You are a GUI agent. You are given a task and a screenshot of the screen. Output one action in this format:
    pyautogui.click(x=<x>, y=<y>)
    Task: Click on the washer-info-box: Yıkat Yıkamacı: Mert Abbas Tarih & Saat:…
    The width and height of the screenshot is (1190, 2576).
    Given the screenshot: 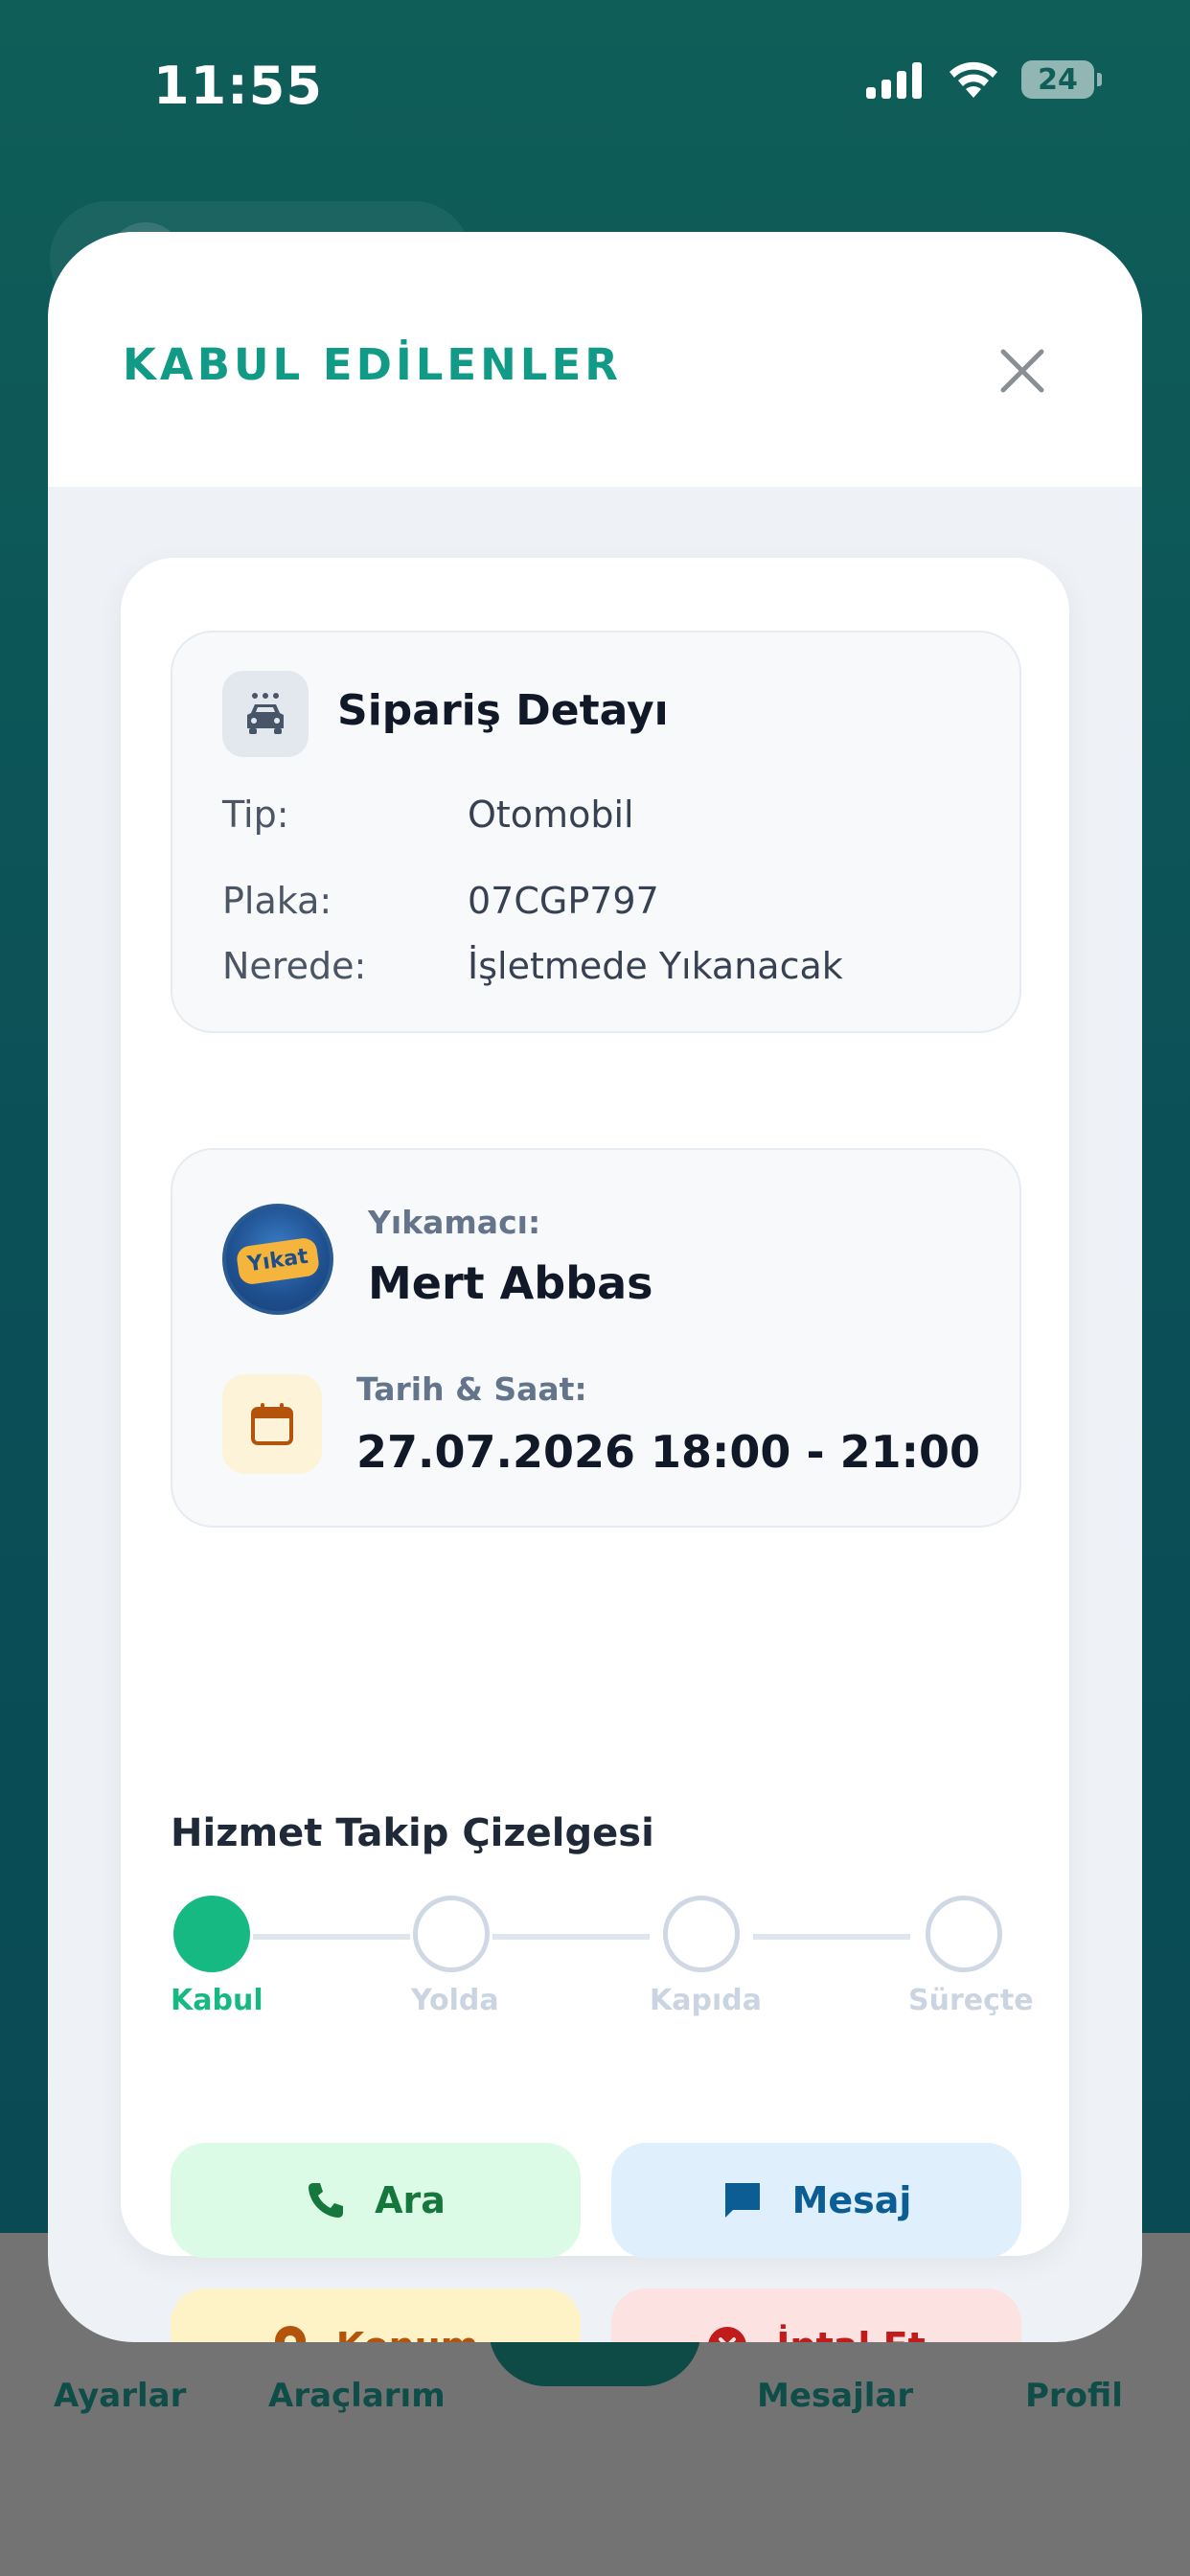 What is the action you would take?
    pyautogui.click(x=596, y=1338)
    